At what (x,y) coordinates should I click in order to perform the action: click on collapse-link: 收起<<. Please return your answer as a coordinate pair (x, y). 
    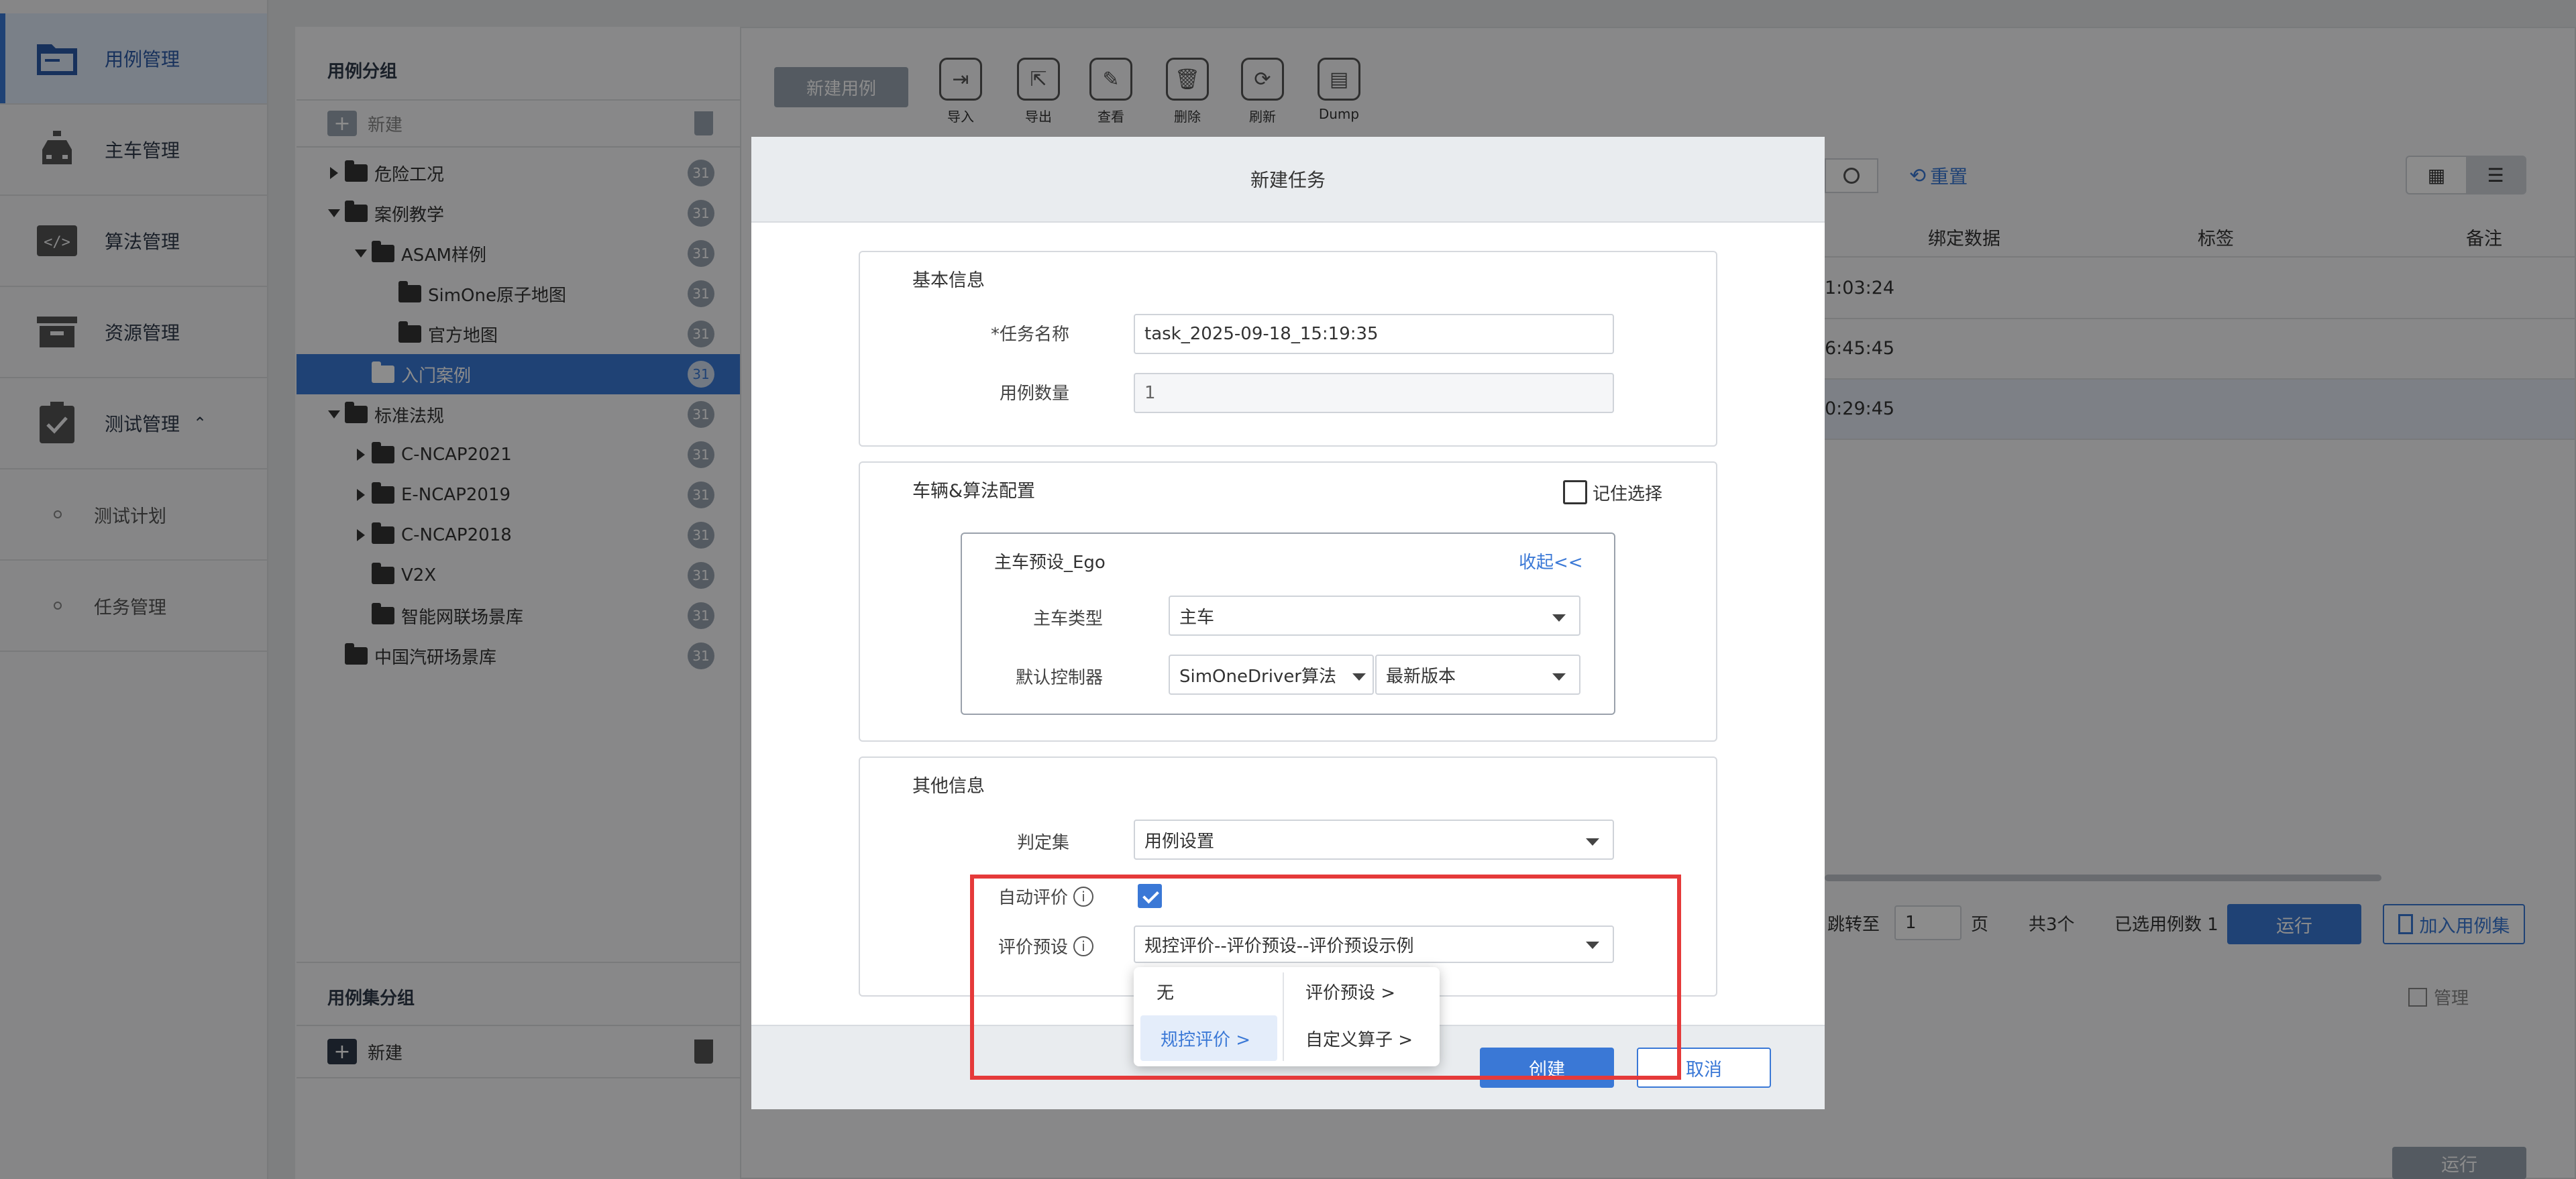
    Looking at the image, I should click on (1551, 561).